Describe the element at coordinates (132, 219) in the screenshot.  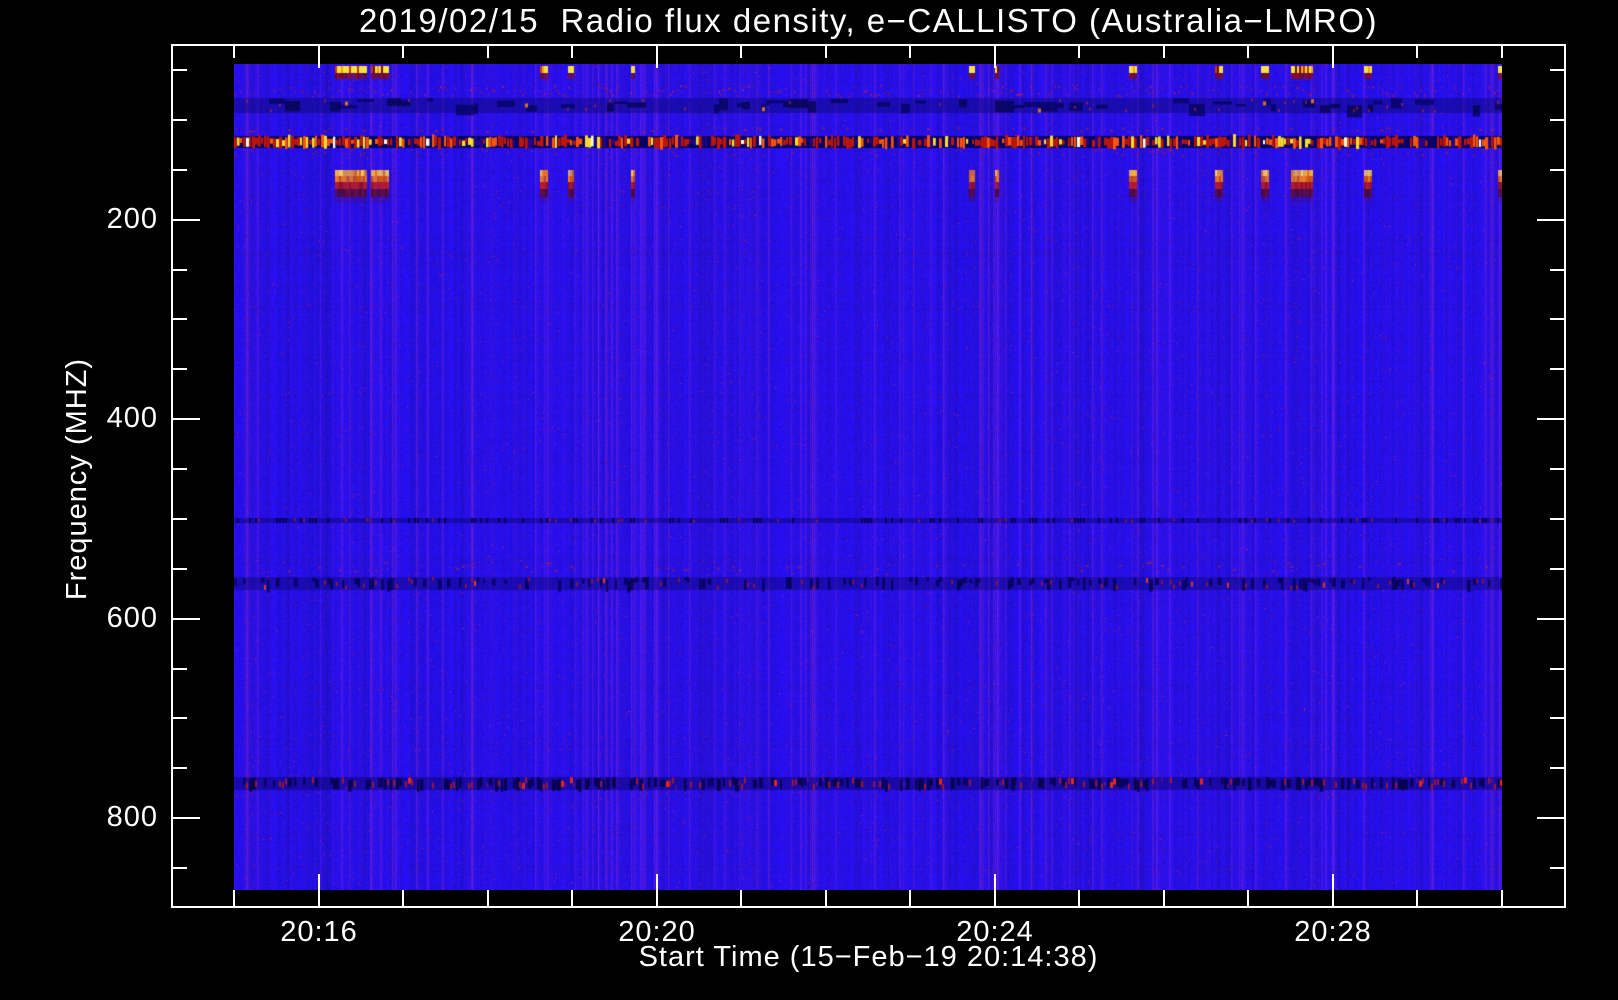
I see `y-tick-label: 200` at that location.